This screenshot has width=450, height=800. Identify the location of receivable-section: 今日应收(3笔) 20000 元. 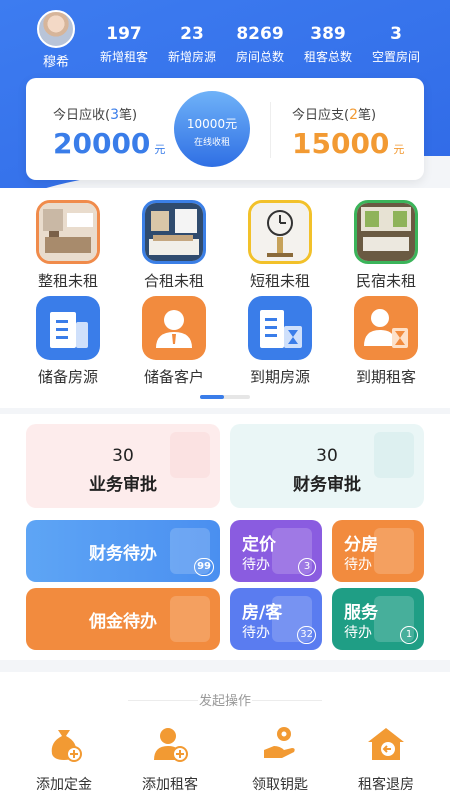
(109, 132).